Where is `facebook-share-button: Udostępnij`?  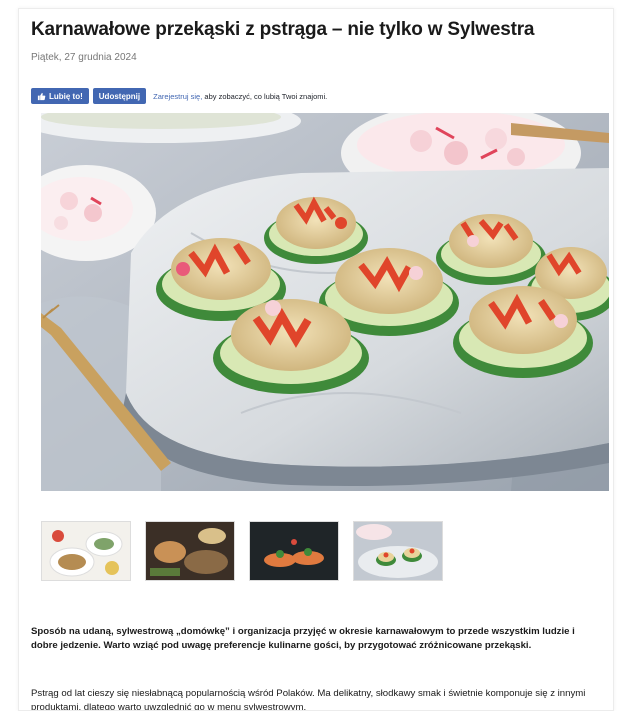 facebook-share-button: Udostępnij is located at coordinates (119, 96).